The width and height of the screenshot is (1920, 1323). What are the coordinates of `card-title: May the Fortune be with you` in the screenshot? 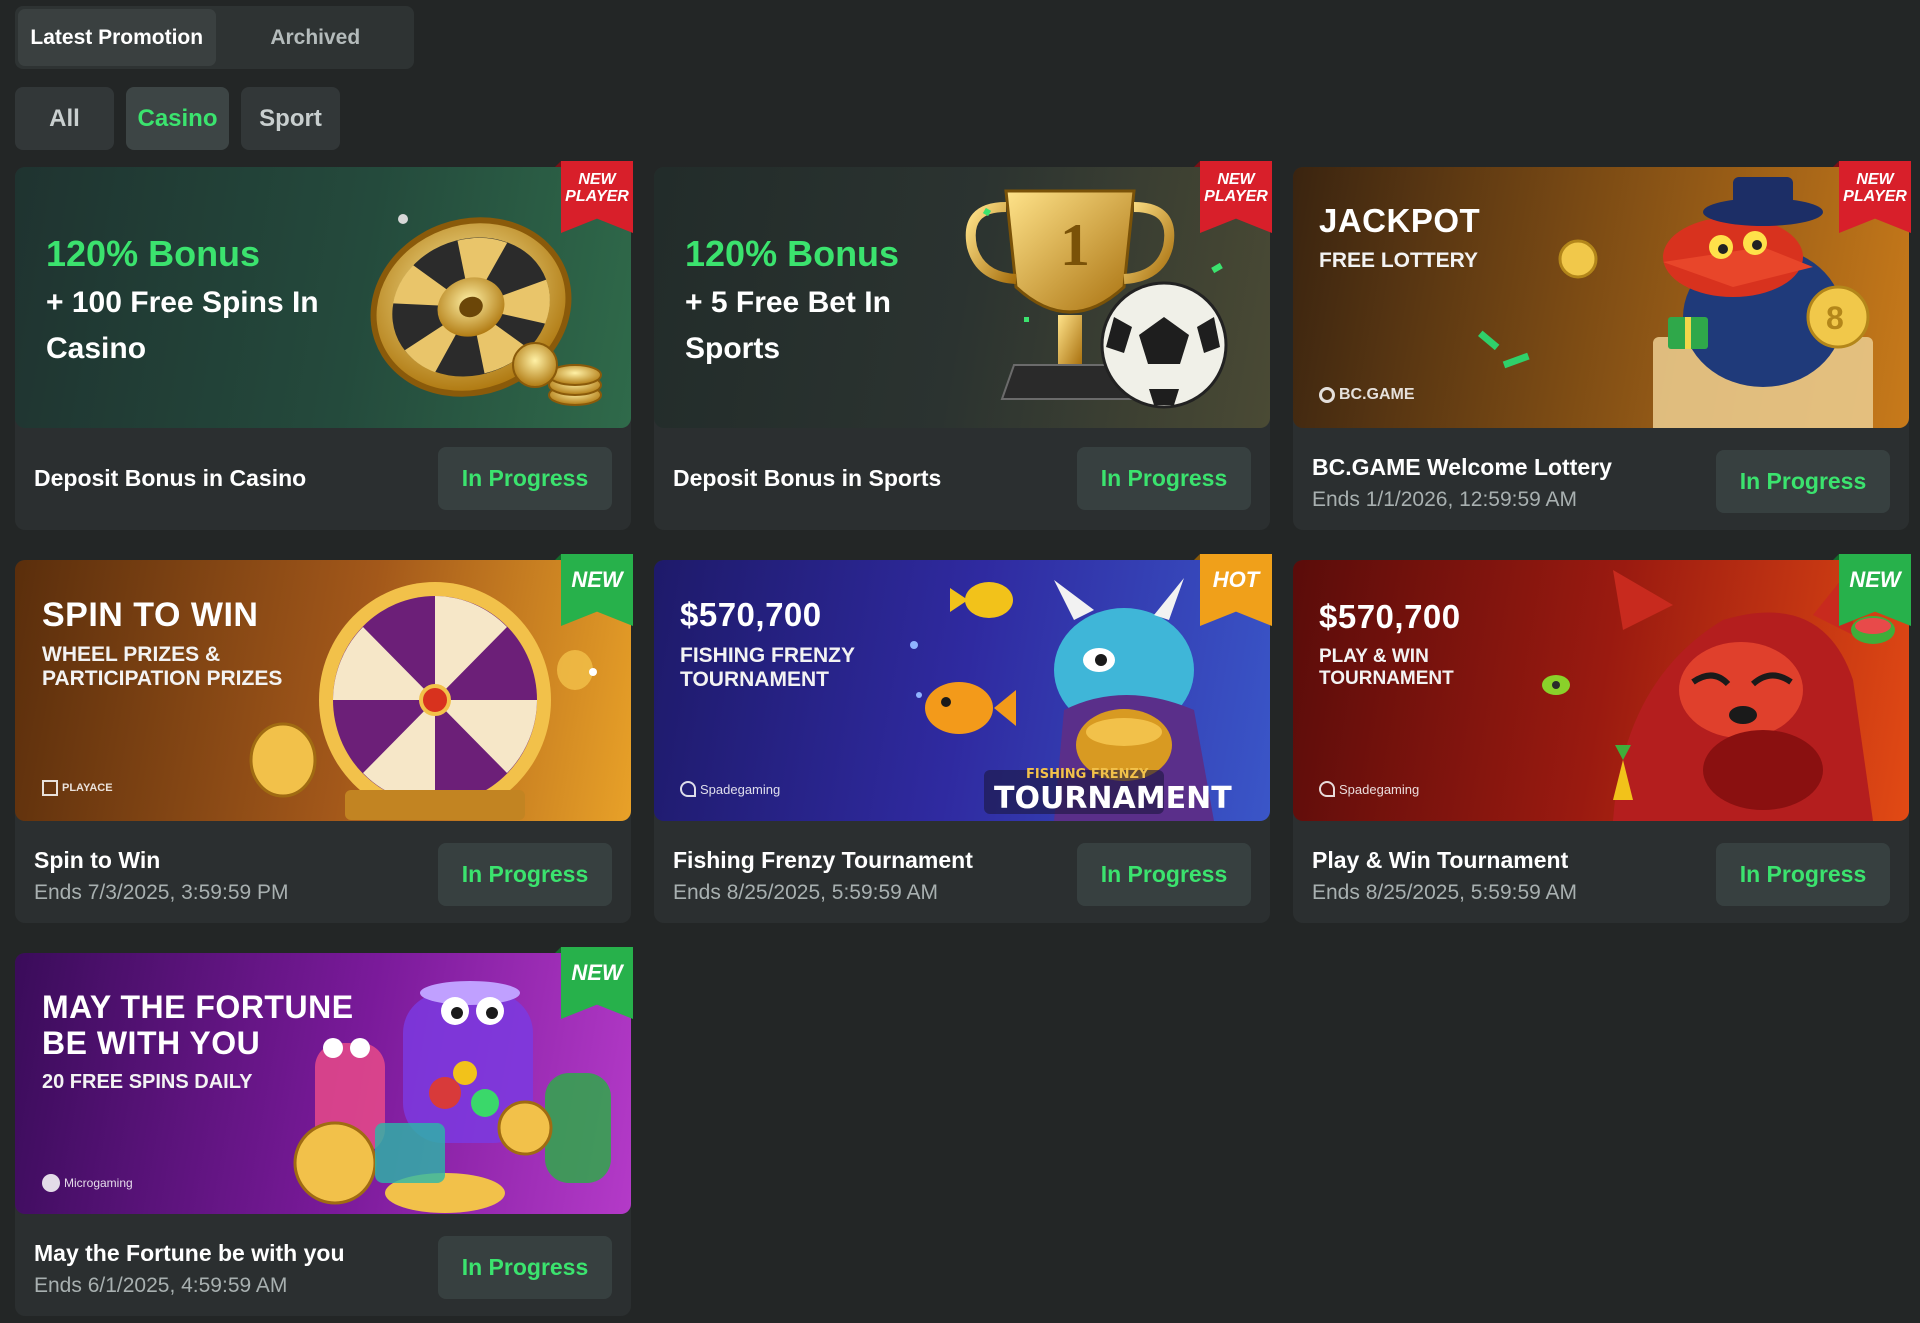 It's located at (189, 1253).